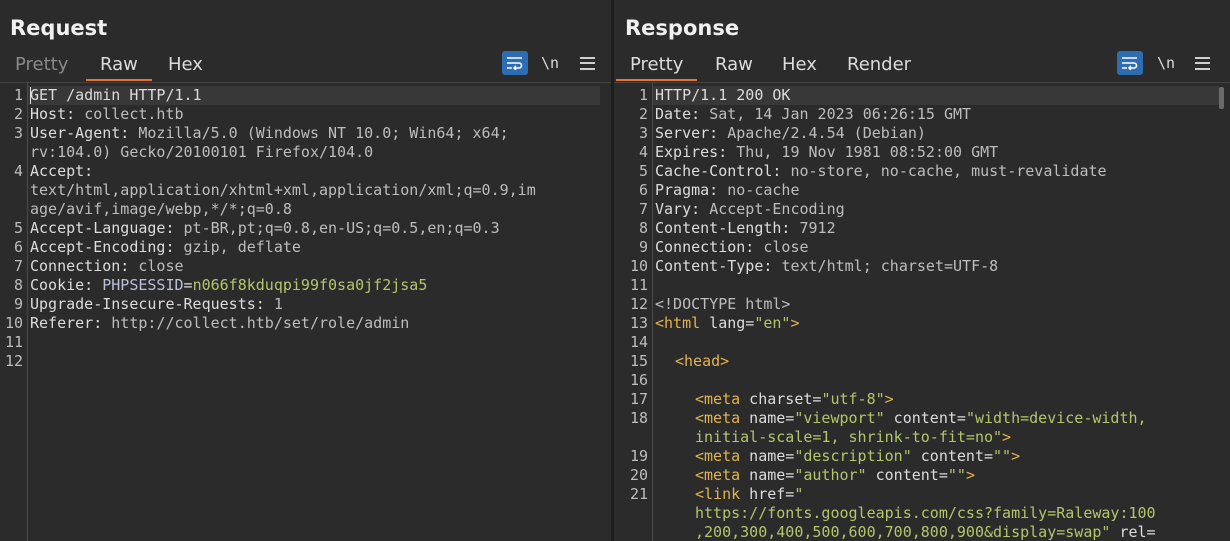  What do you see at coordinates (638, 475) in the screenshot?
I see `line-number: 20` at bounding box center [638, 475].